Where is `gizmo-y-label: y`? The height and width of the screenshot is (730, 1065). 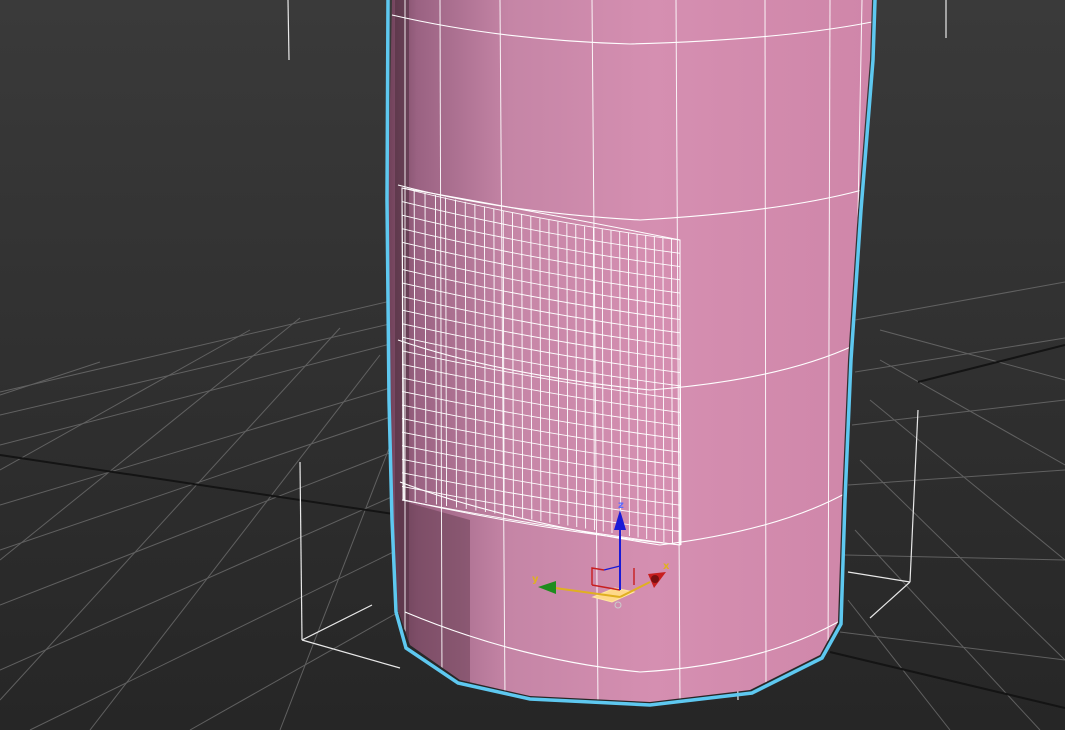
gizmo-y-label: y is located at coordinates (535, 579).